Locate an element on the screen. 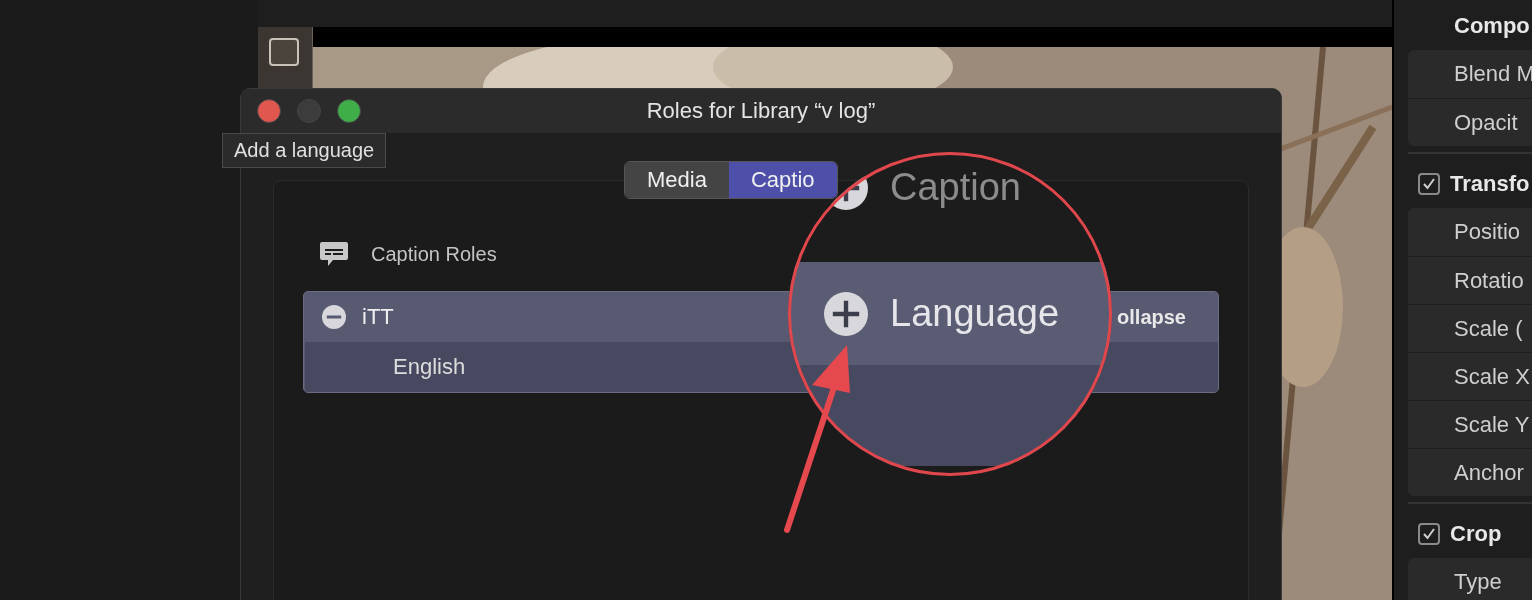  parameter-label: Rotatio is located at coordinates (1470, 280).